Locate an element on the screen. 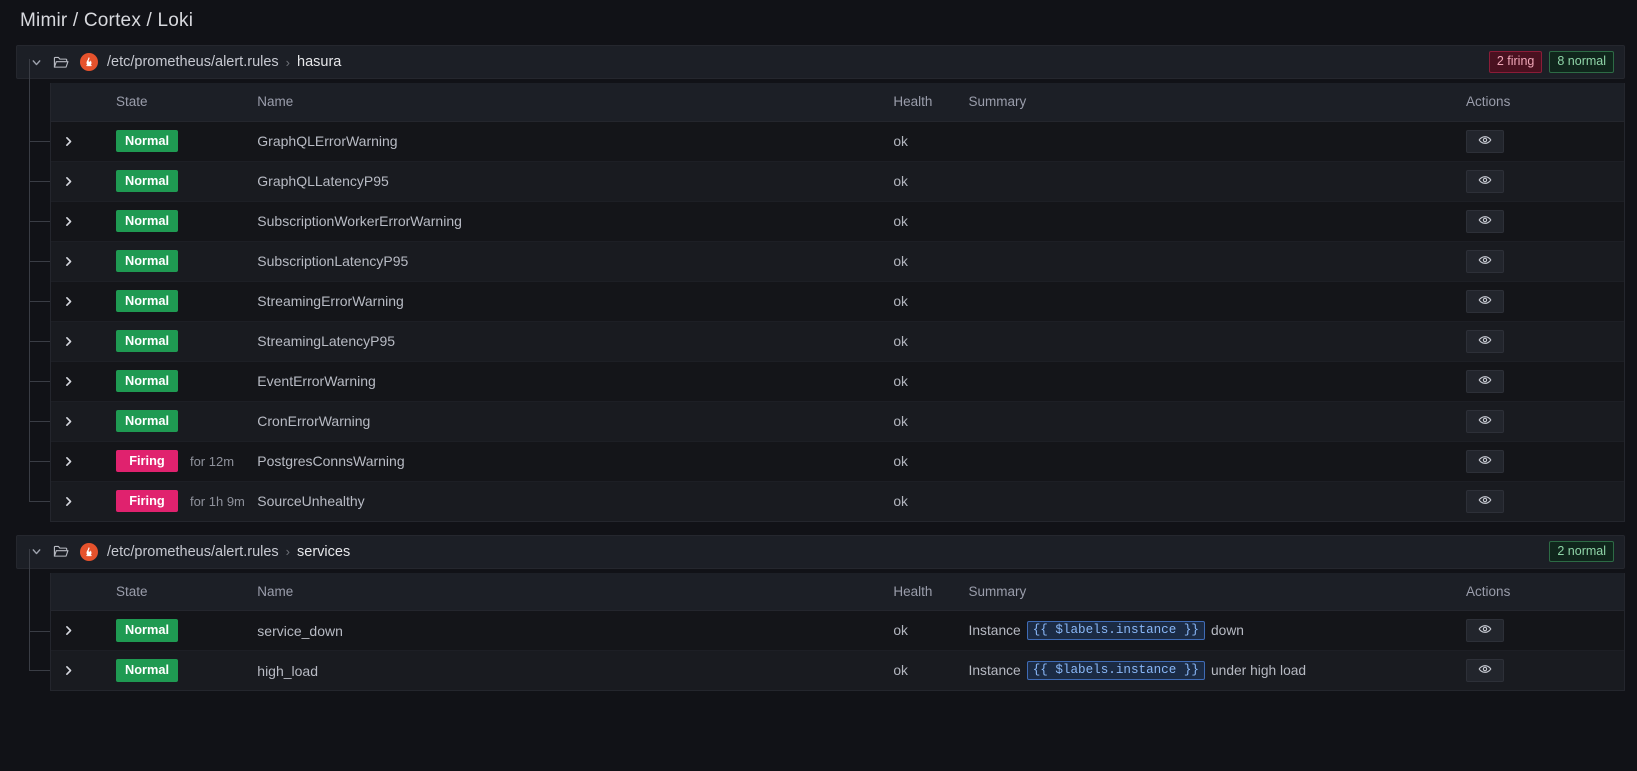 Image resolution: width=1637 pixels, height=771 pixels. table-row: Normal StreamingLatencyP95 ok is located at coordinates (837, 341).